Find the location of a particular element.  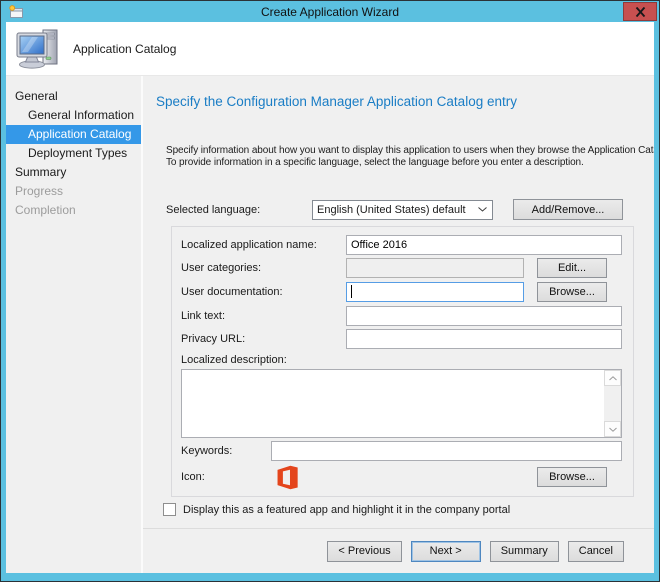

scroll-down-button is located at coordinates (612, 429).